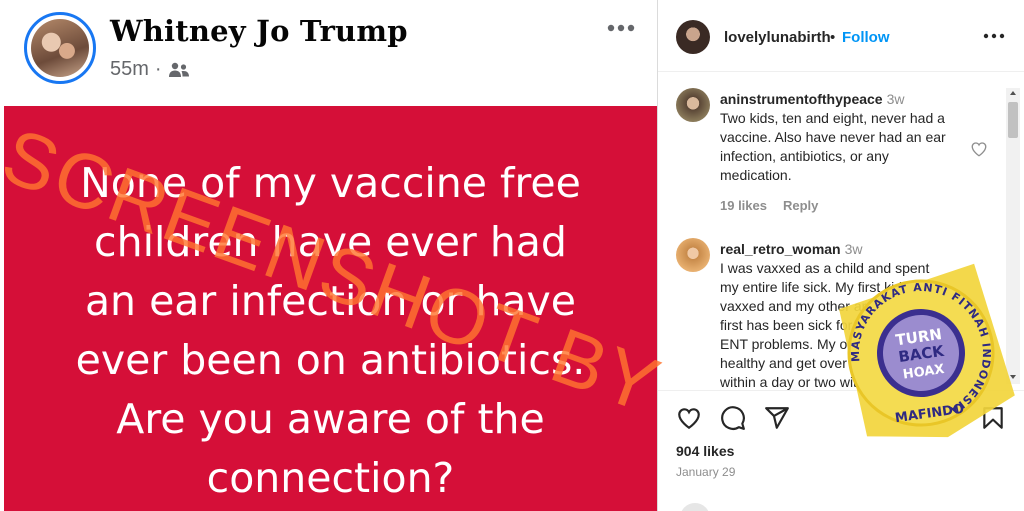 This screenshot has width=1024, height=511. Describe the element at coordinates (743, 205) in the screenshot. I see `comment-likes: 19 likes` at that location.